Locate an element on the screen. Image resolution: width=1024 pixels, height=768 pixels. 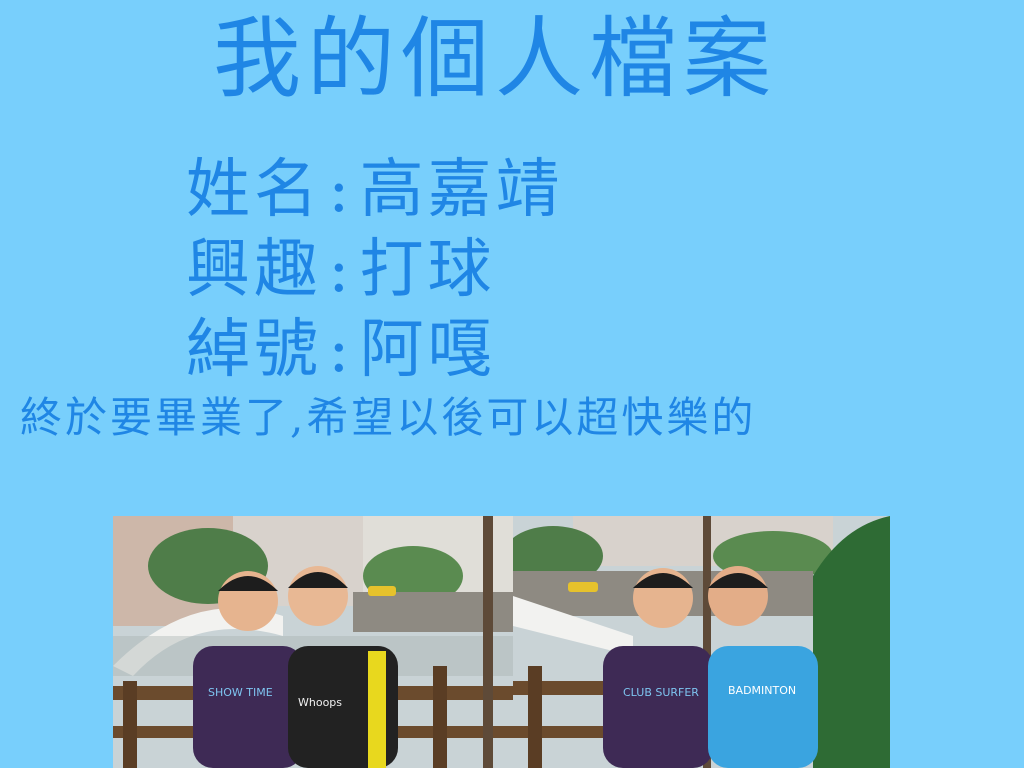
profile-nickname-row: 綽號:阿嘎 is located at coordinates (375, 350).